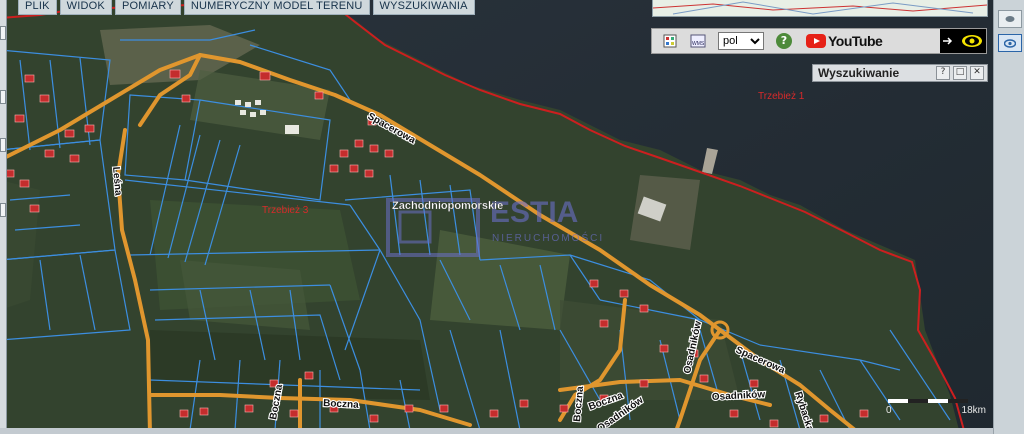 The width and height of the screenshot is (1024, 434). What do you see at coordinates (447, 206) in the screenshot?
I see `region-label: Zachodniopomorskie` at bounding box center [447, 206].